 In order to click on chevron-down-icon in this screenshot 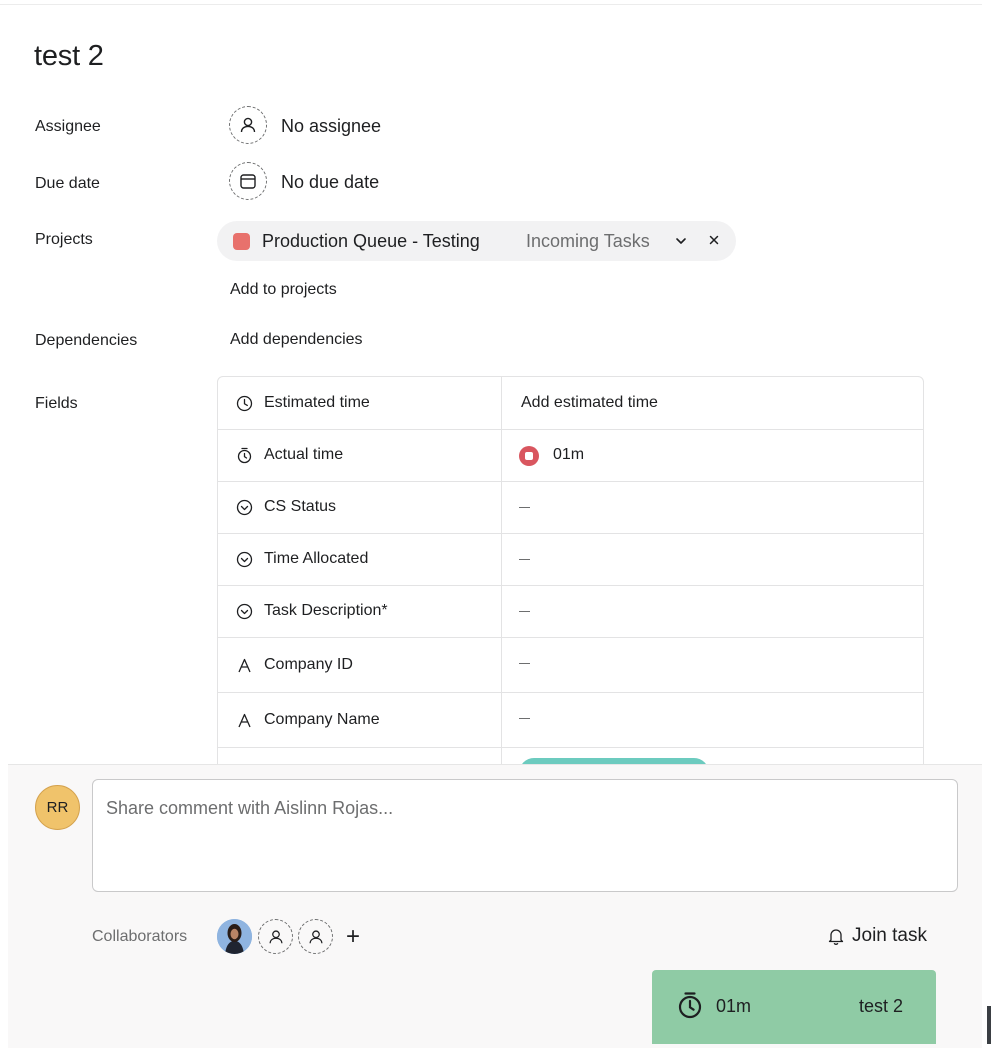, I will do `click(681, 241)`.